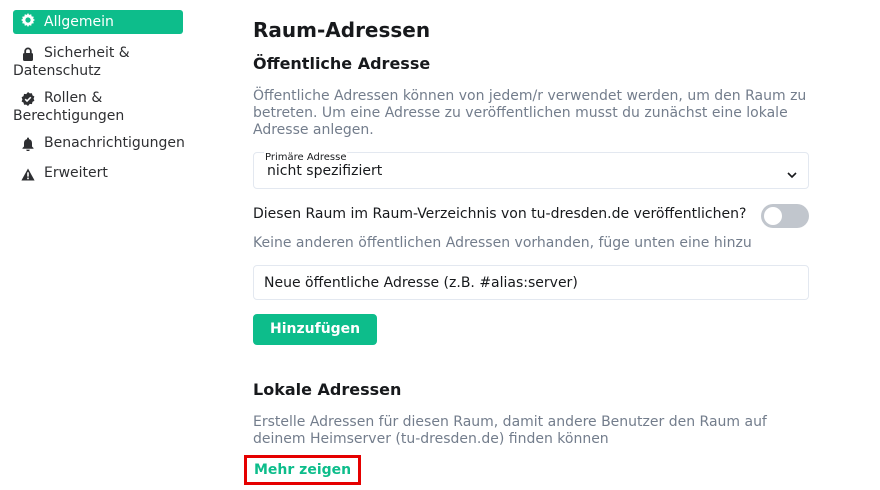 The image size is (880, 490). What do you see at coordinates (28, 144) in the screenshot?
I see `bell-icon` at bounding box center [28, 144].